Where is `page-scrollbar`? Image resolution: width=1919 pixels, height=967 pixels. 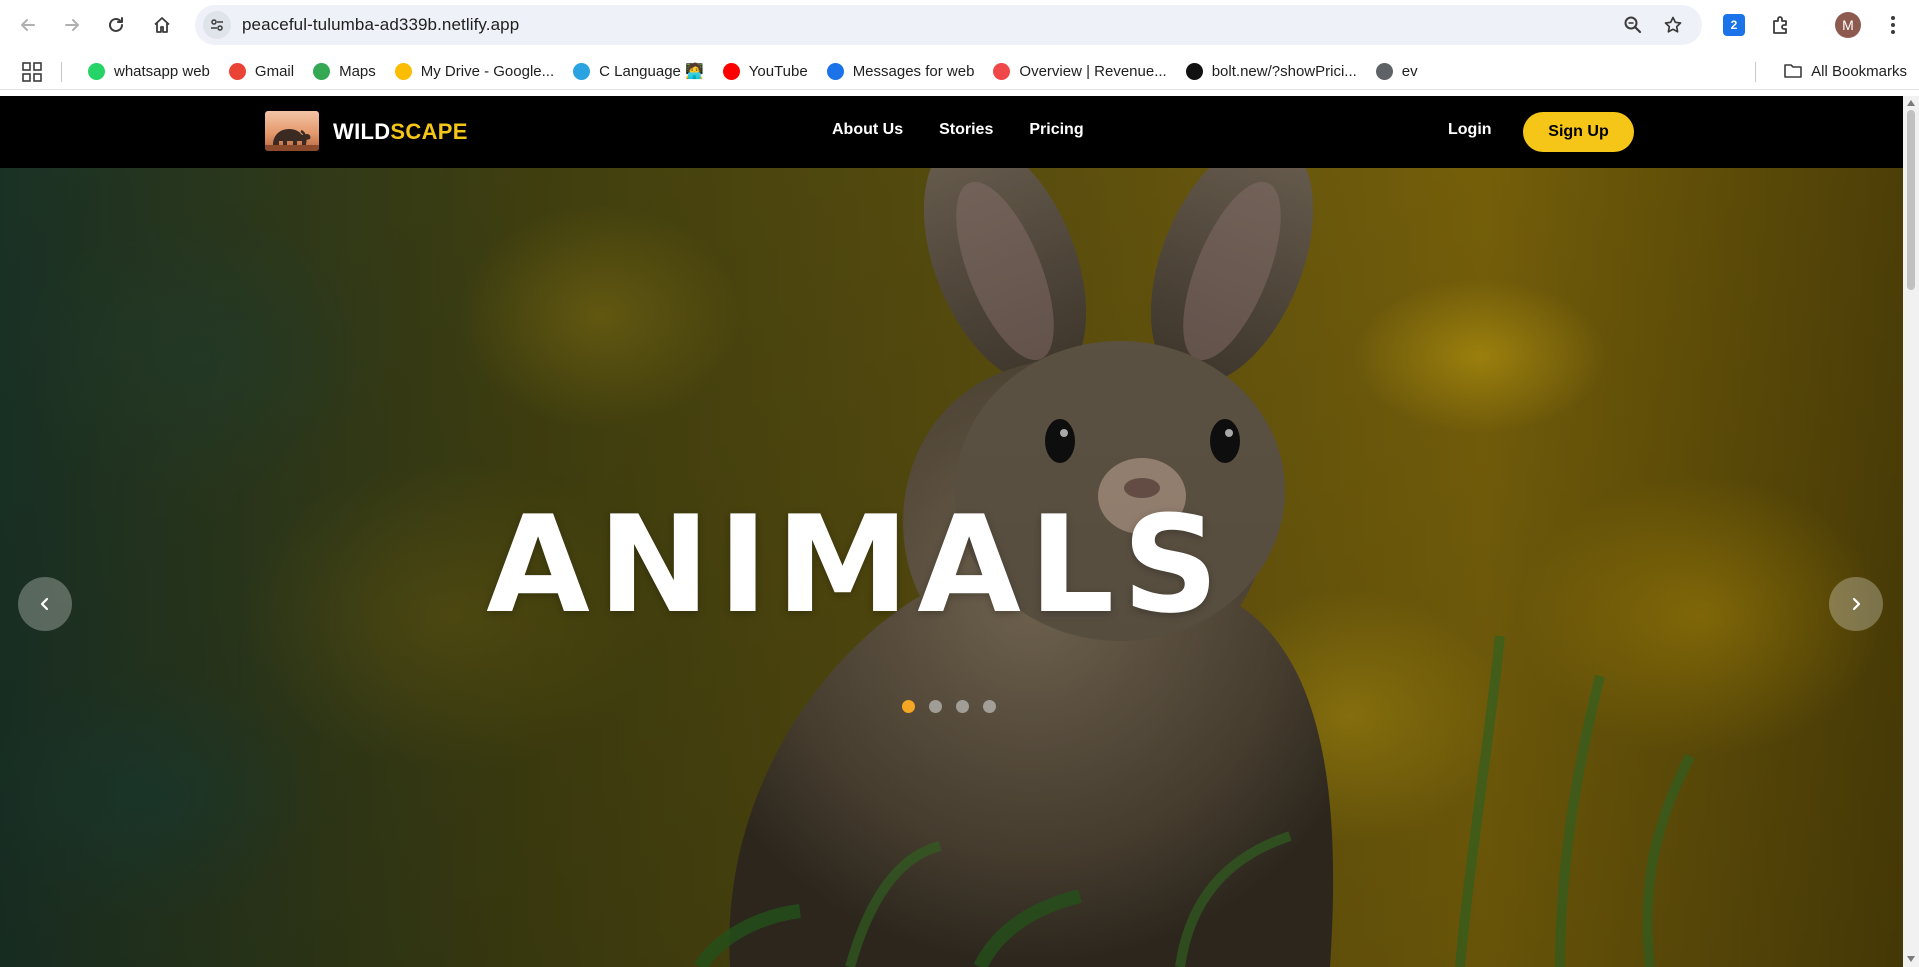 page-scrollbar is located at coordinates (1911, 531).